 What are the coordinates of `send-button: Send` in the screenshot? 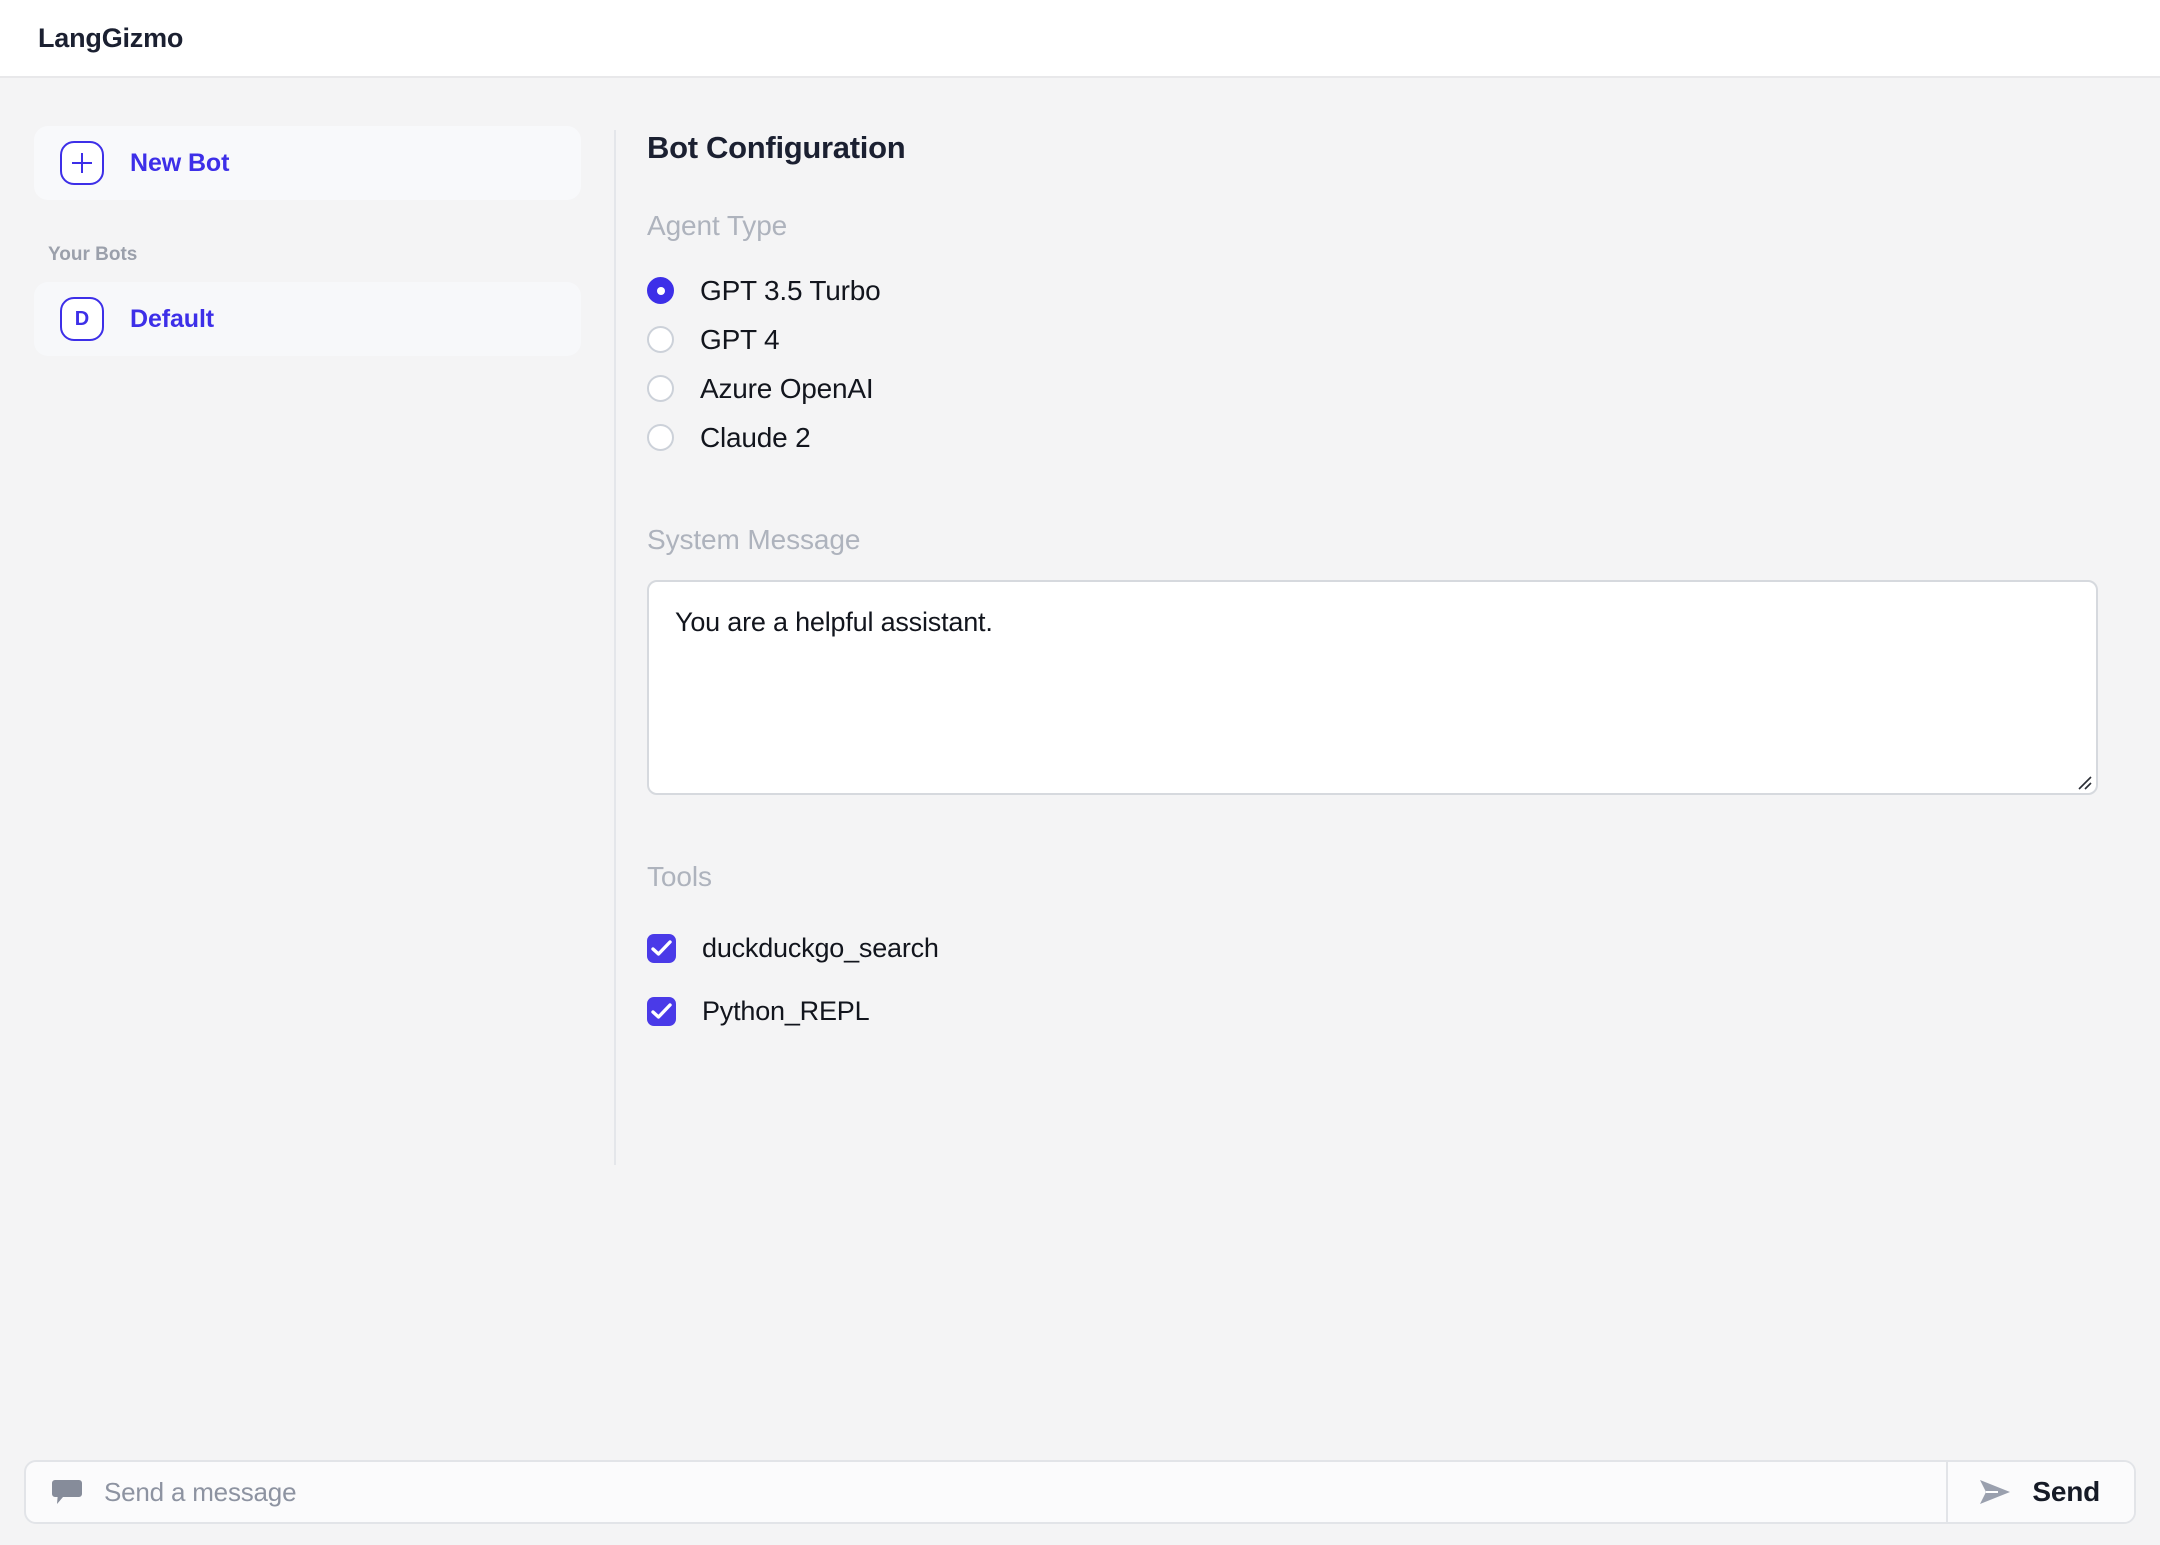 It's located at (2040, 1492).